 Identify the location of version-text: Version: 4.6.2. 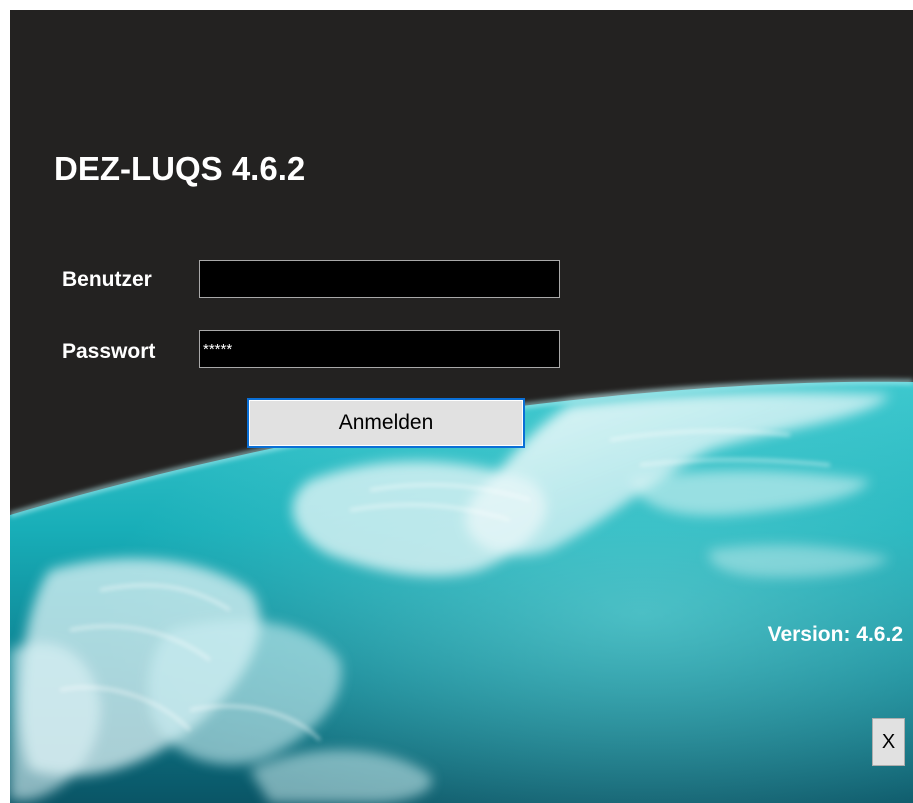
(835, 634).